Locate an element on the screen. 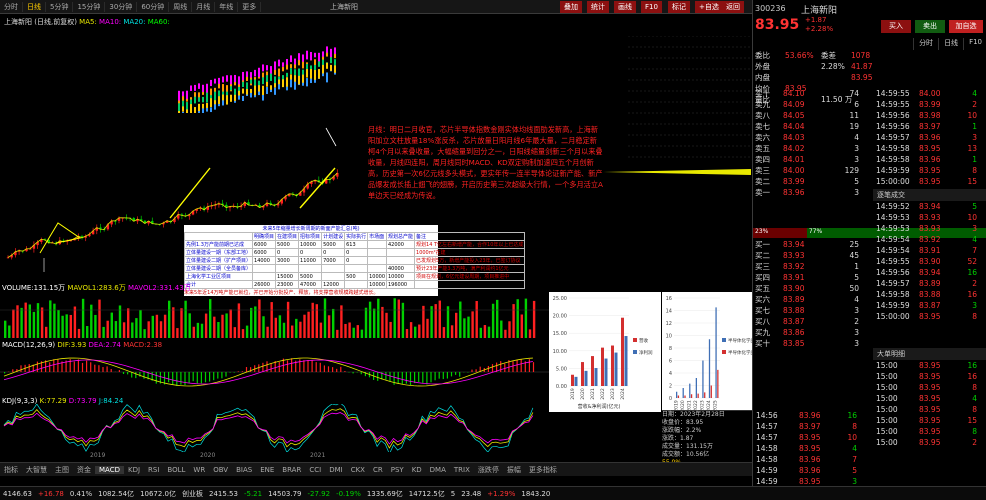 This screenshot has height=500, width=986. period-tab-5: 60分钟 is located at coordinates (153, 6).